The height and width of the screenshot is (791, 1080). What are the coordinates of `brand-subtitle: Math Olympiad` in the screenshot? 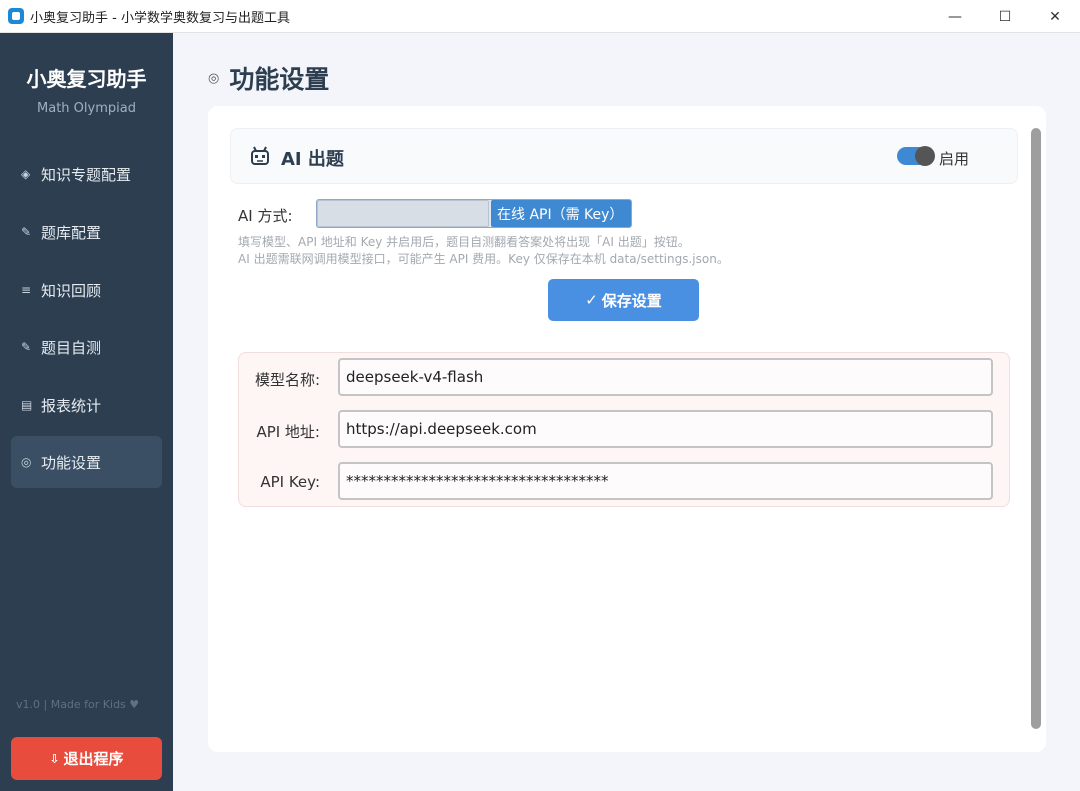 It's located at (86, 108).